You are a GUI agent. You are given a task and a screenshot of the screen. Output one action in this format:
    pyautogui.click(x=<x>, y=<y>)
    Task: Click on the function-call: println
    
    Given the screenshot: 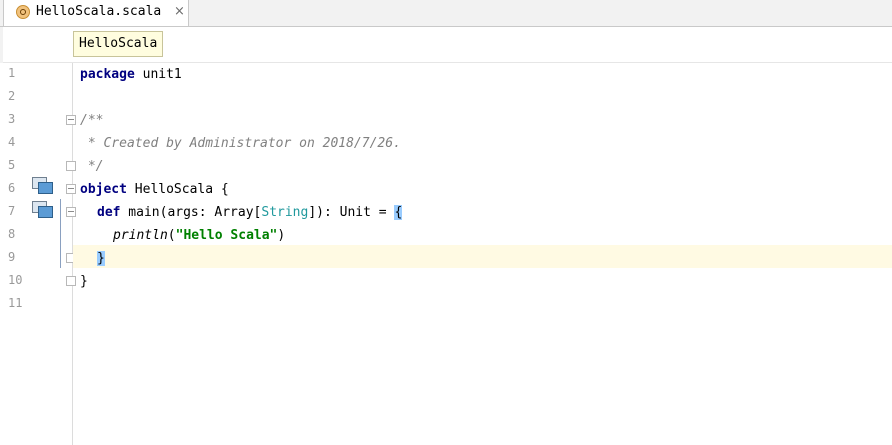 What is the action you would take?
    pyautogui.click(x=140, y=235)
    